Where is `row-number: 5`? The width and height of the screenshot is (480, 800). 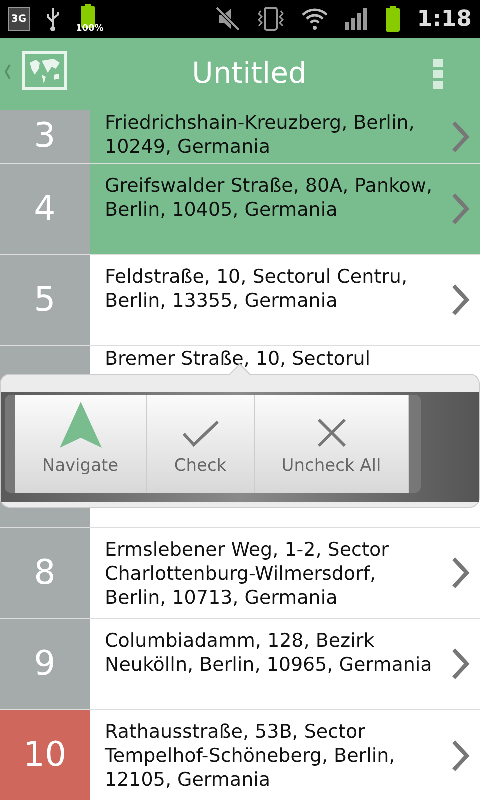
row-number: 5 is located at coordinates (45, 300).